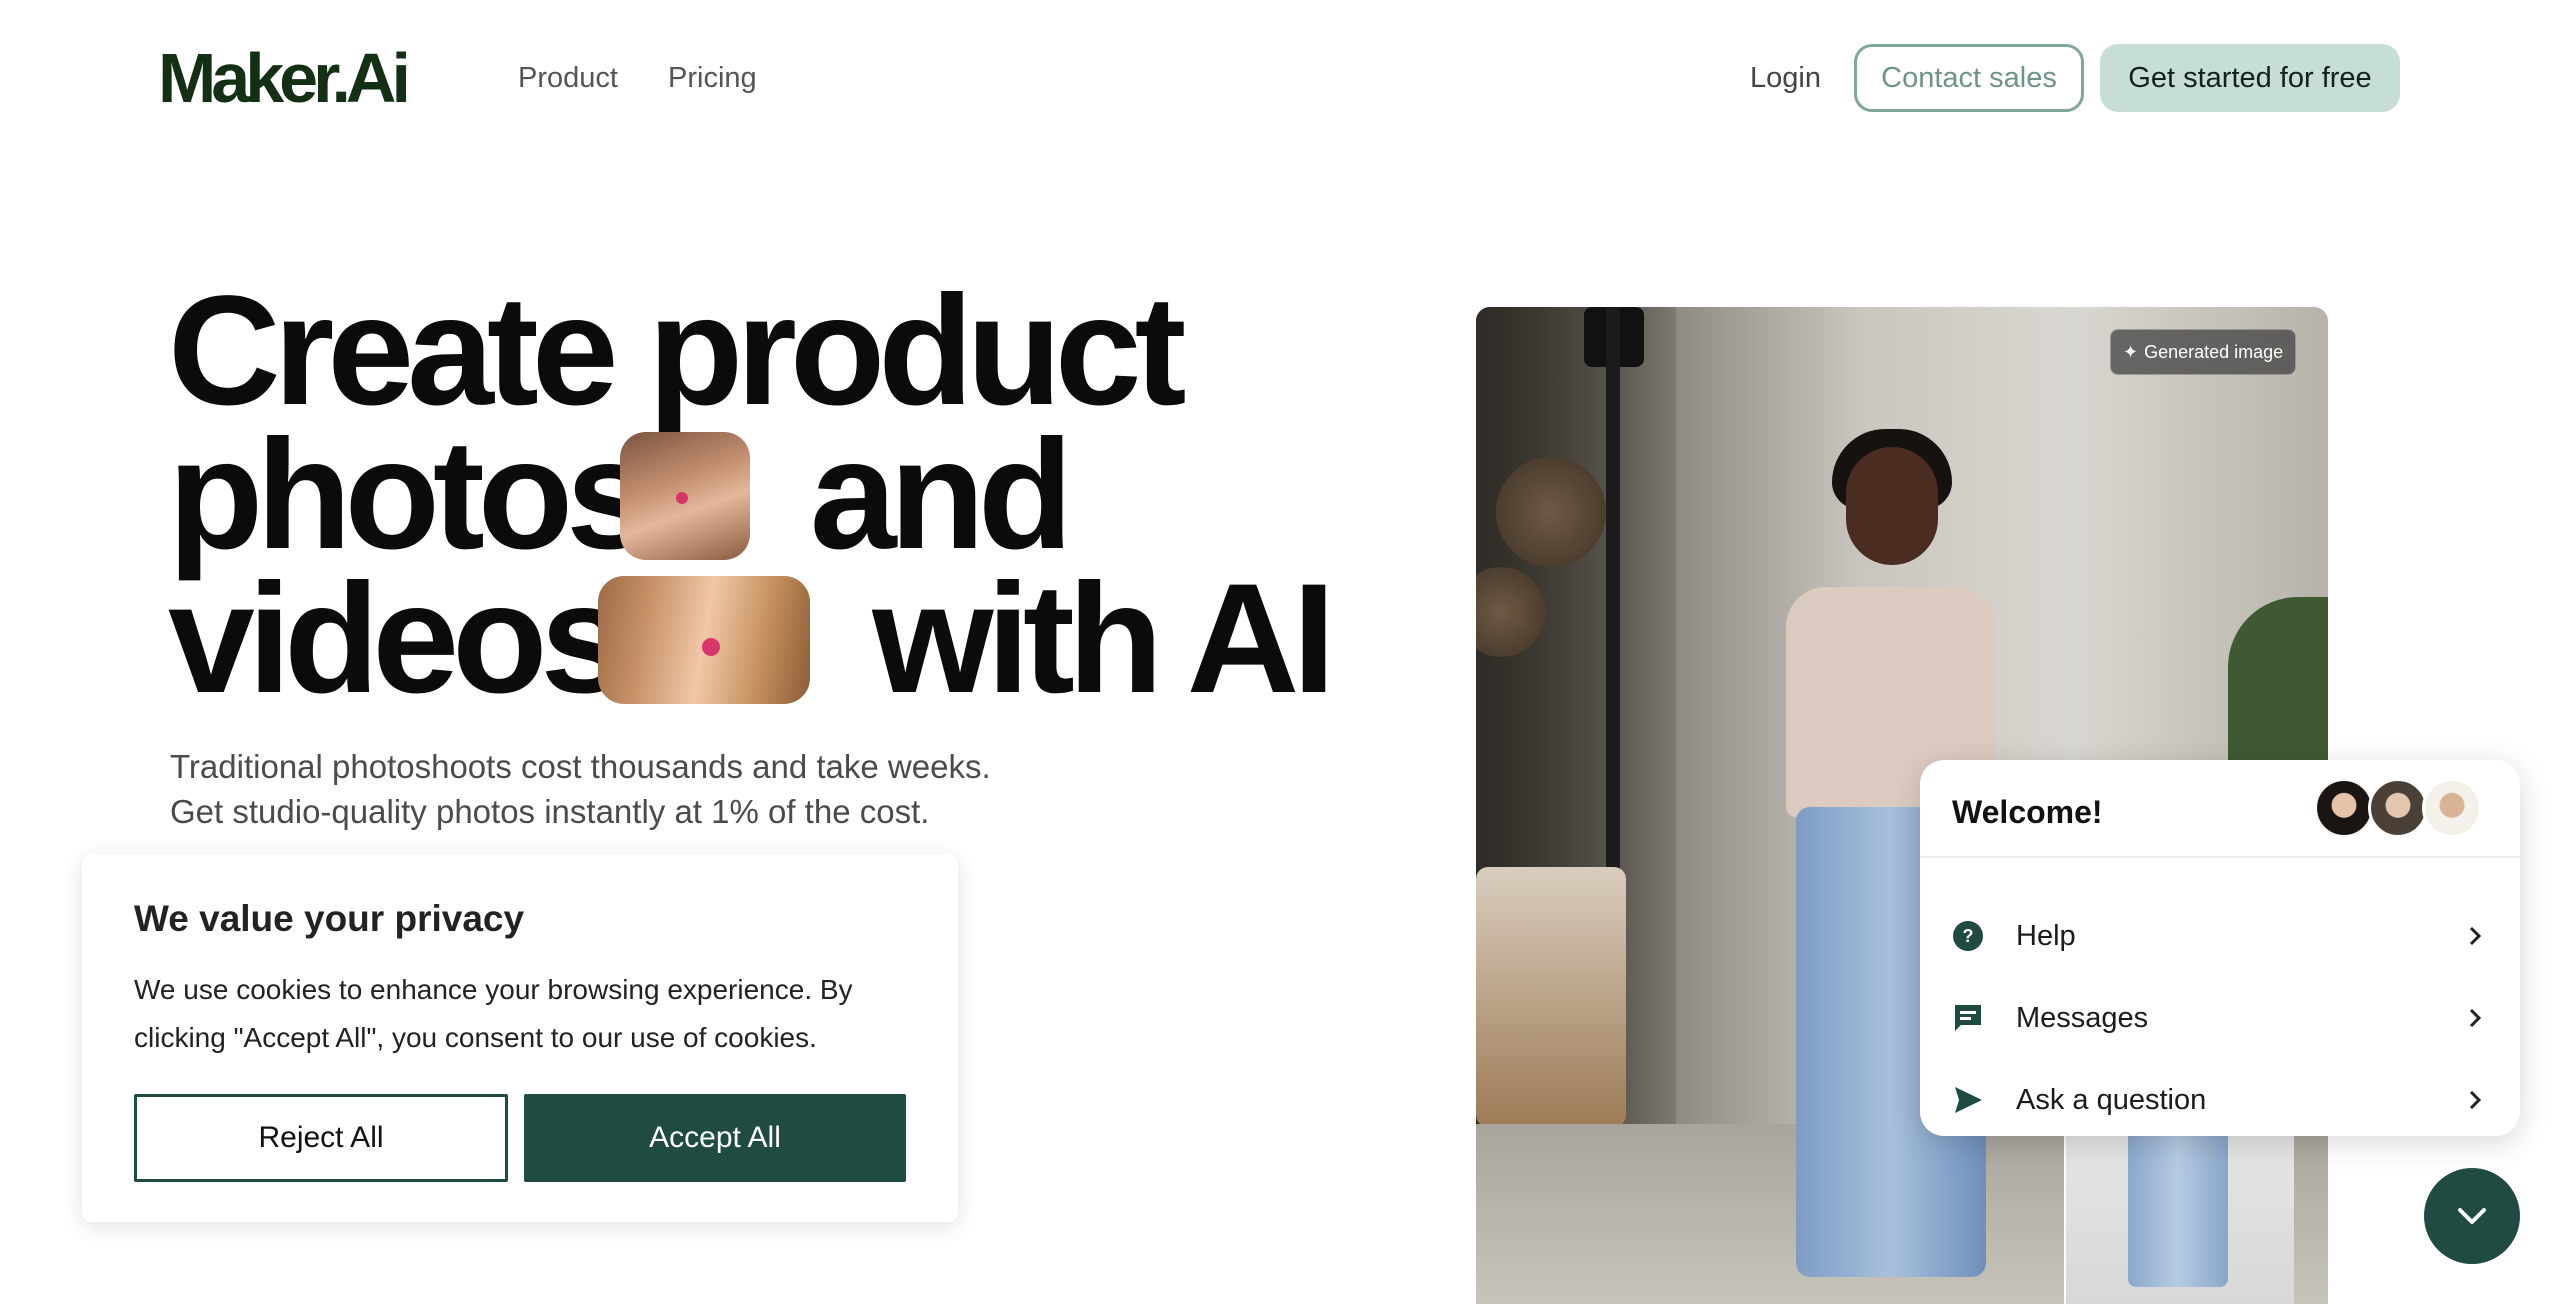 This screenshot has height=1304, width=2560. I want to click on wall-basket, so click(1551, 512).